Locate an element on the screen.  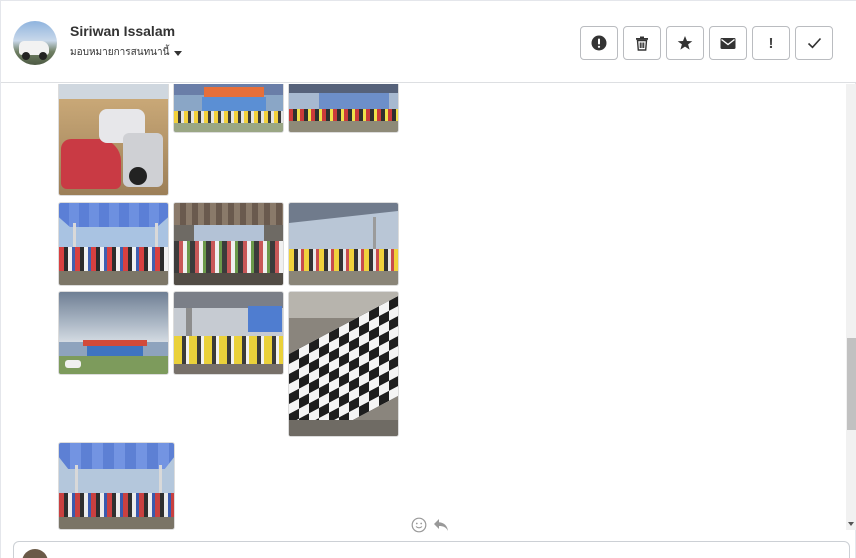
assign-label: มอบหมายการสนทนานี้ is located at coordinates (120, 52).